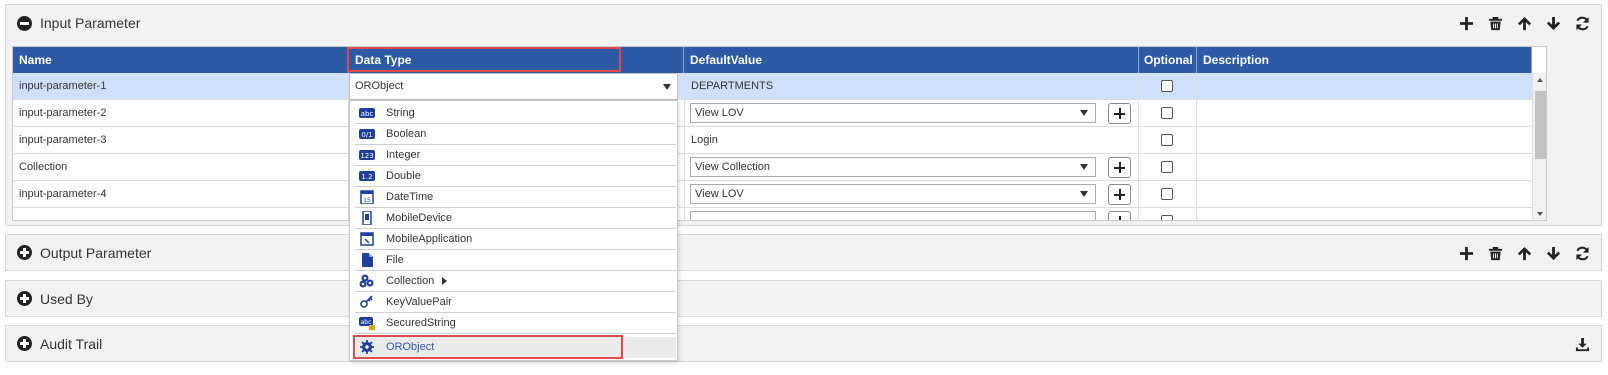 The image size is (1608, 375). I want to click on table-row: Collection View Collection, so click(772, 167).